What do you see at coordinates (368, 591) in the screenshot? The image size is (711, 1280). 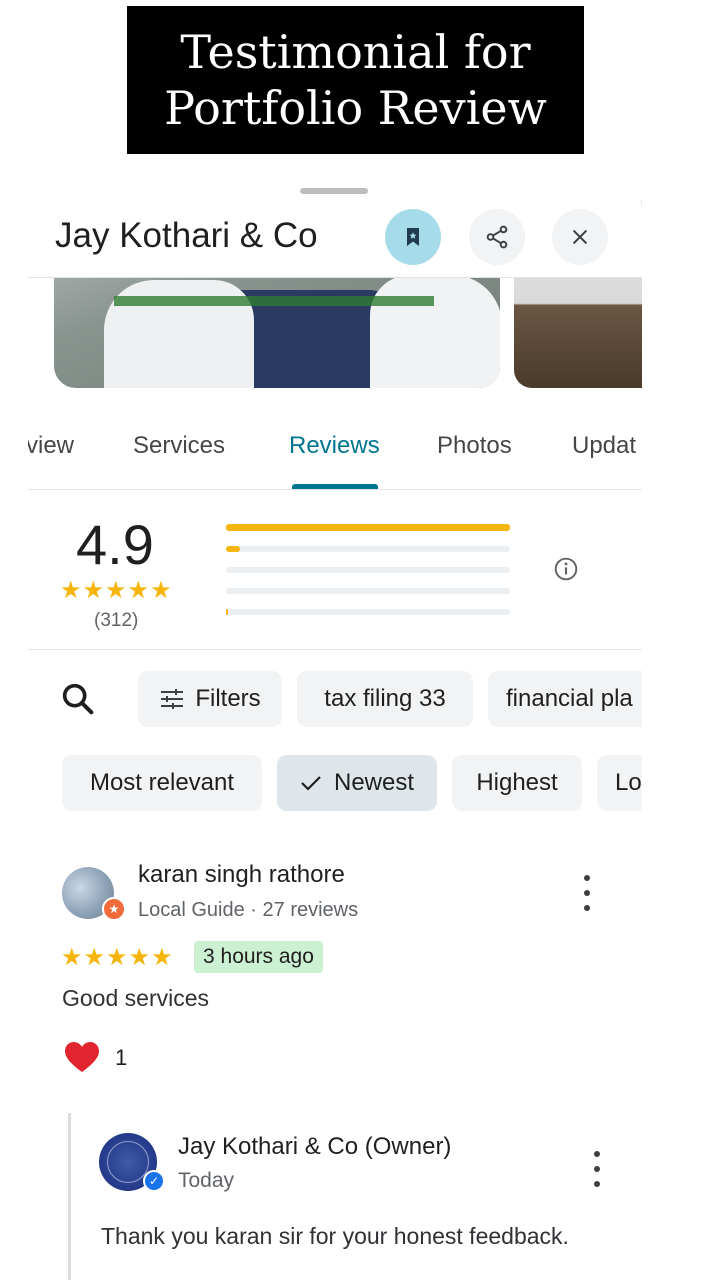 I see `rating-bar-2-star` at bounding box center [368, 591].